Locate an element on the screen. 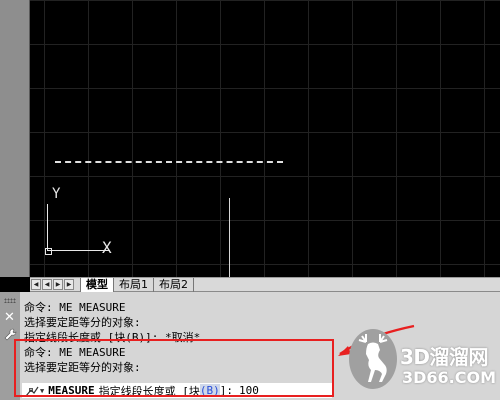 Image resolution: width=500 pixels, height=400 pixels. watermark-brand: 3D溜溜网 is located at coordinates (444, 357).